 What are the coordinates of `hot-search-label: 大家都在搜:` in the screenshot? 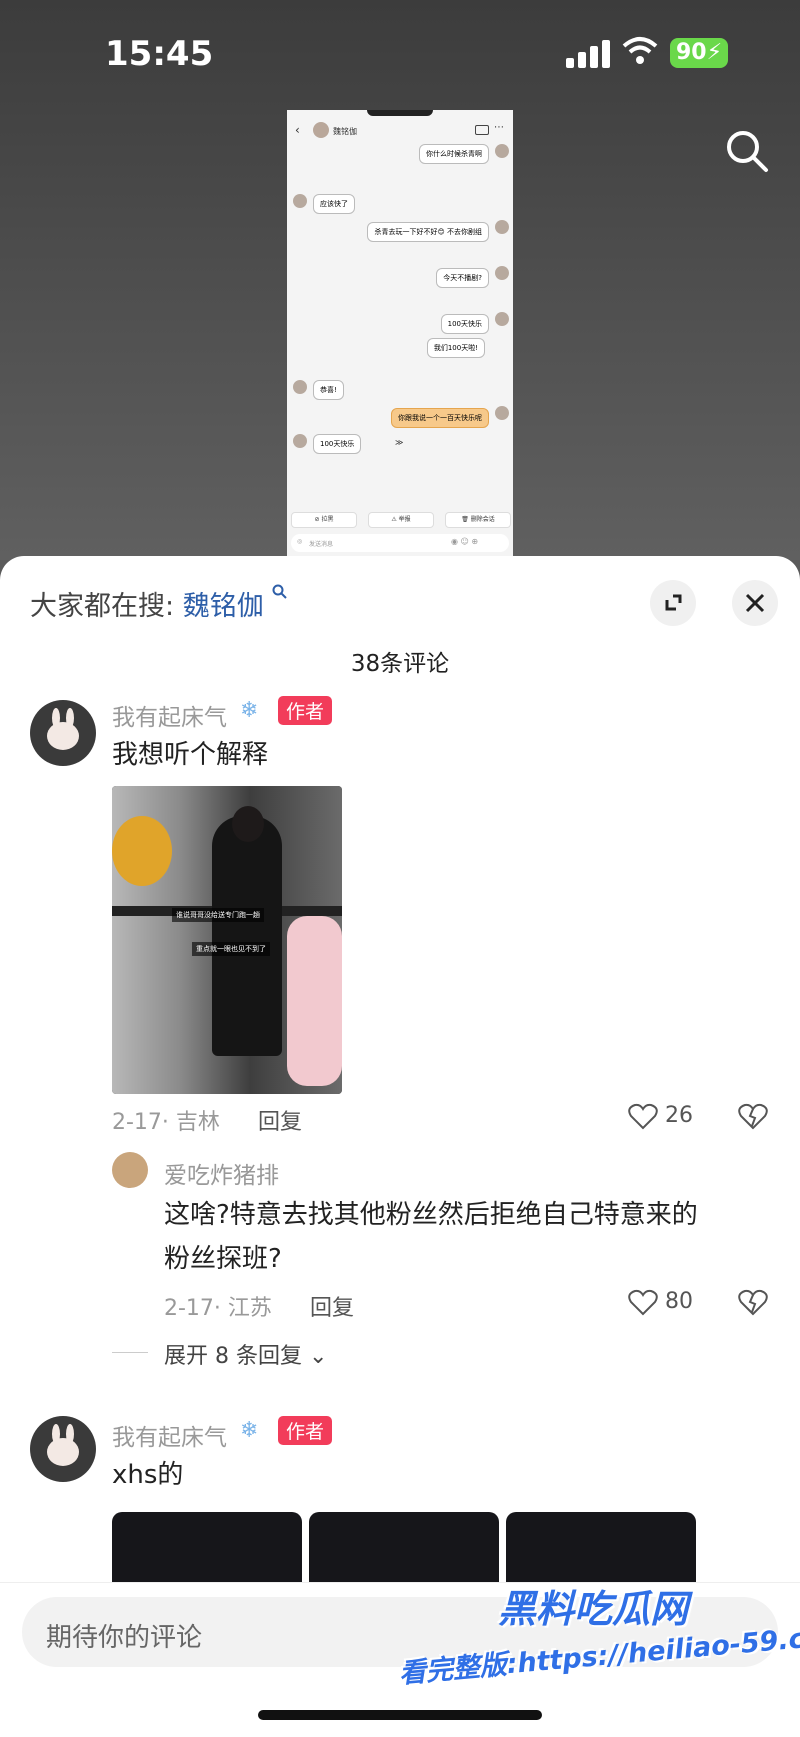 It's located at (102, 606).